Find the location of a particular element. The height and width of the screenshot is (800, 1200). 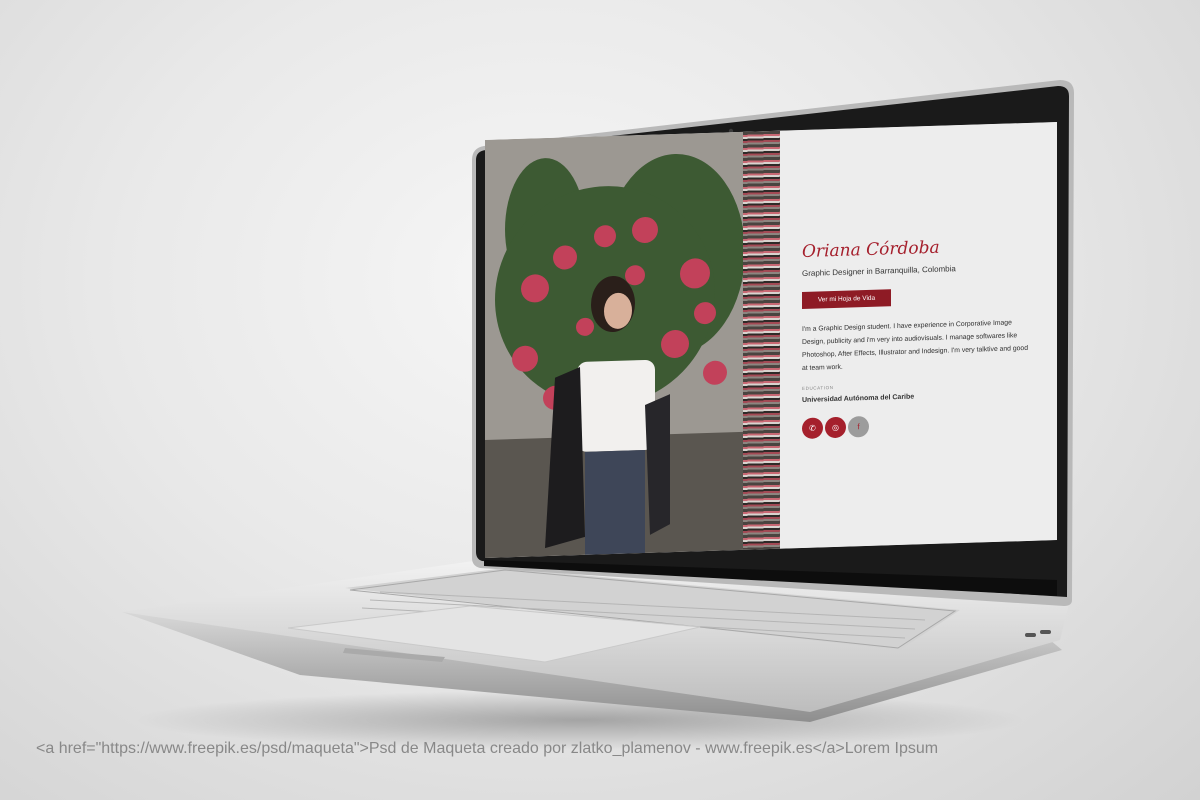

education-label: EDUCATION is located at coordinates (818, 388).